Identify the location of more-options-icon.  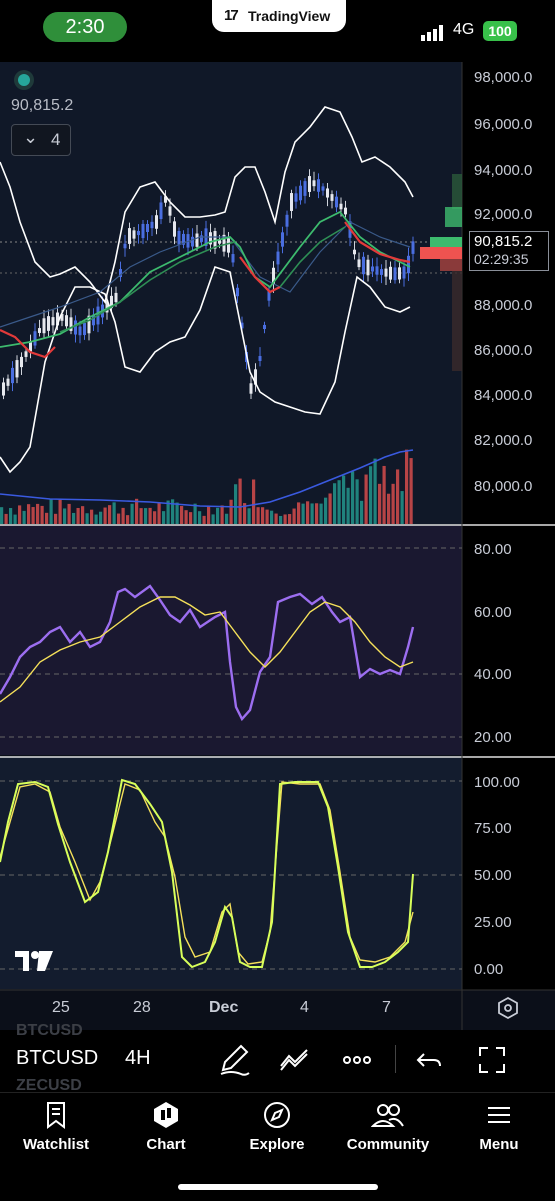
(357, 1060).